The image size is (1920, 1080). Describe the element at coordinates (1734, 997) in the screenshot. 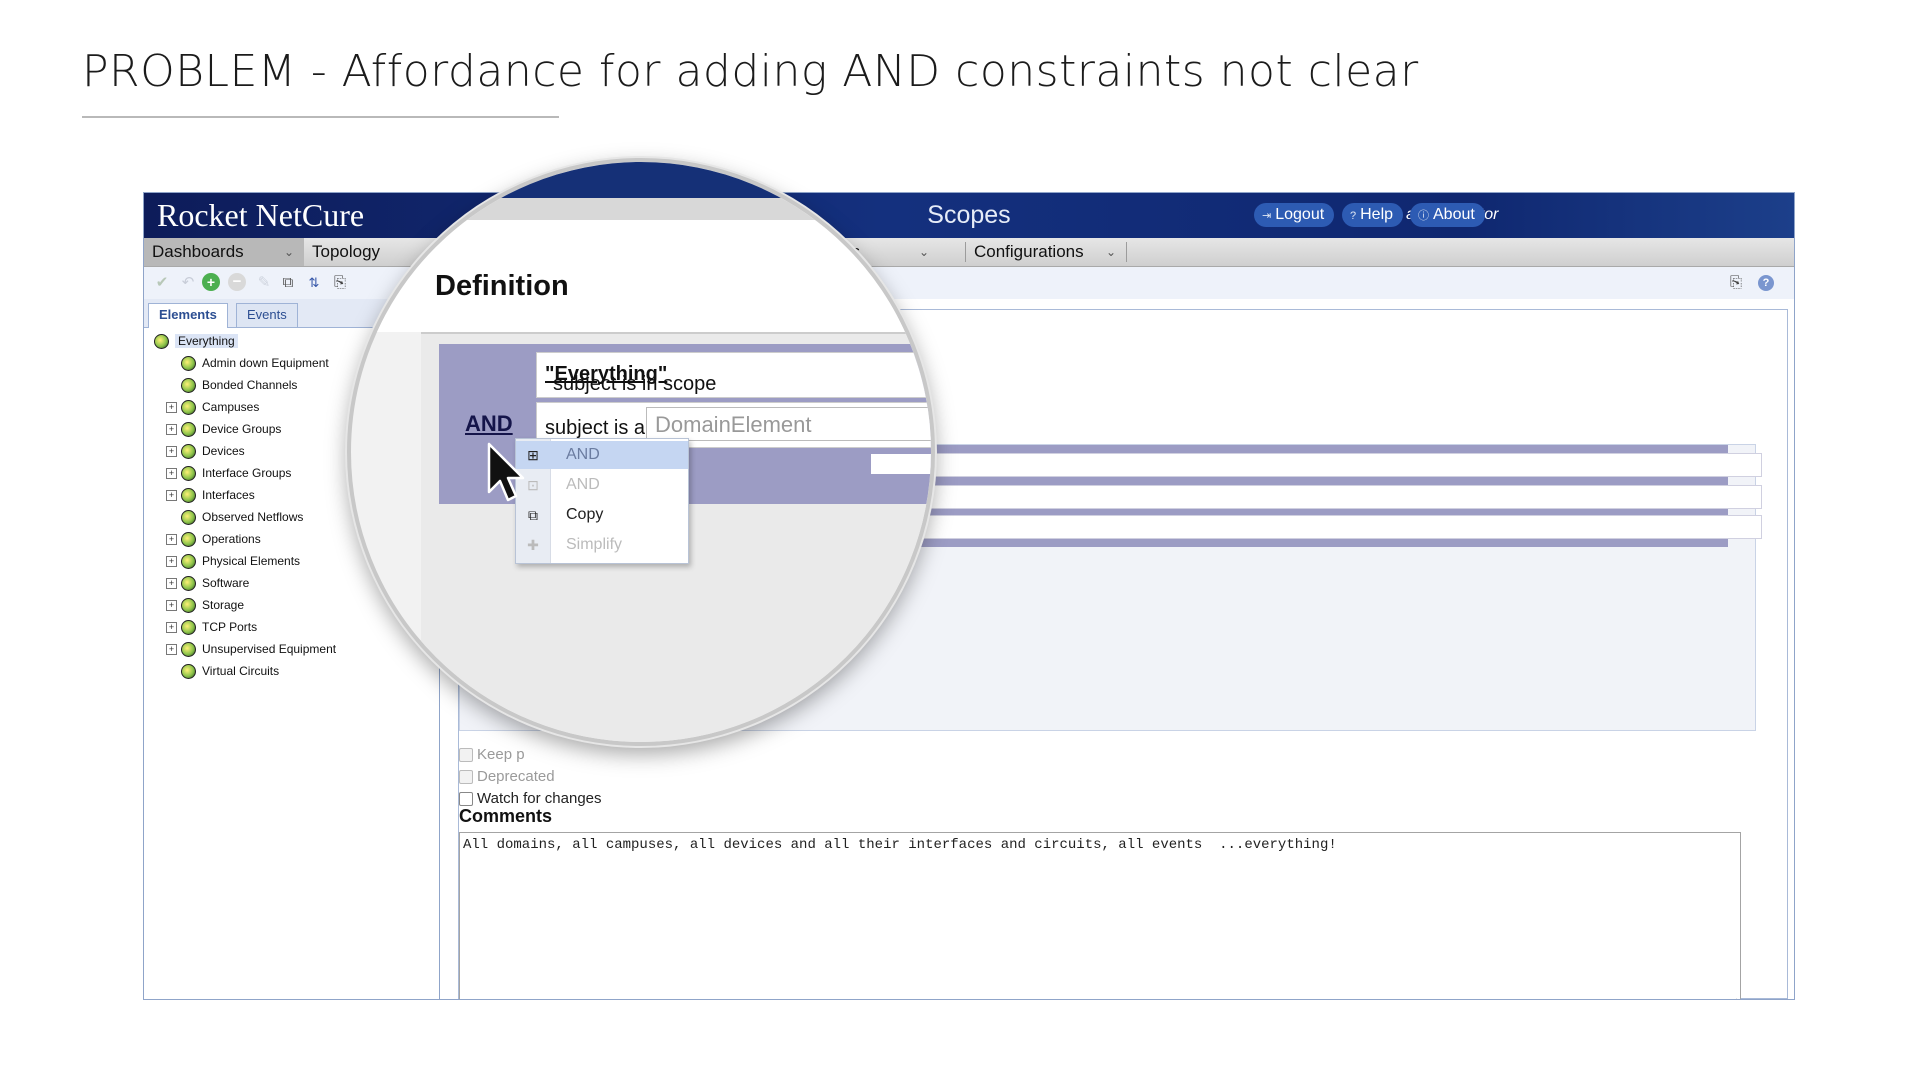

I see `resize-handle-icon: ◢` at that location.